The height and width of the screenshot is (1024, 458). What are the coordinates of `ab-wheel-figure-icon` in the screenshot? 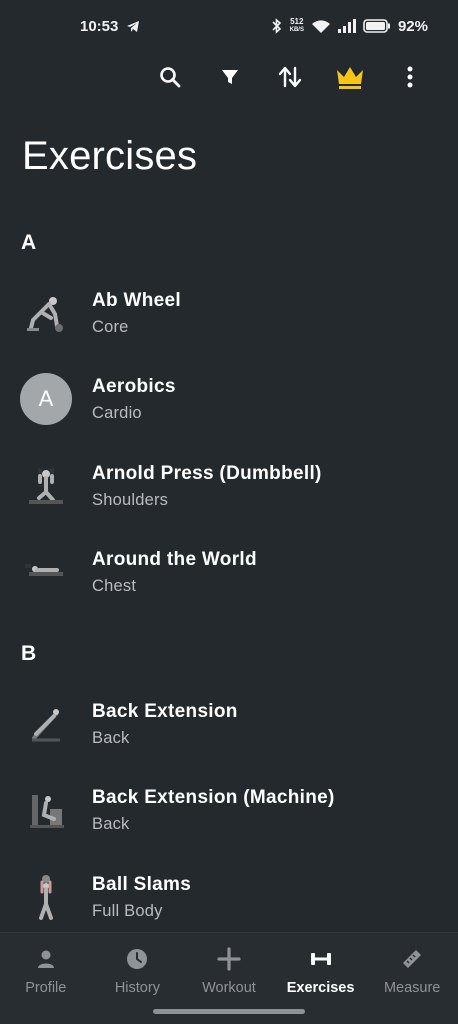 It's located at (45, 314).